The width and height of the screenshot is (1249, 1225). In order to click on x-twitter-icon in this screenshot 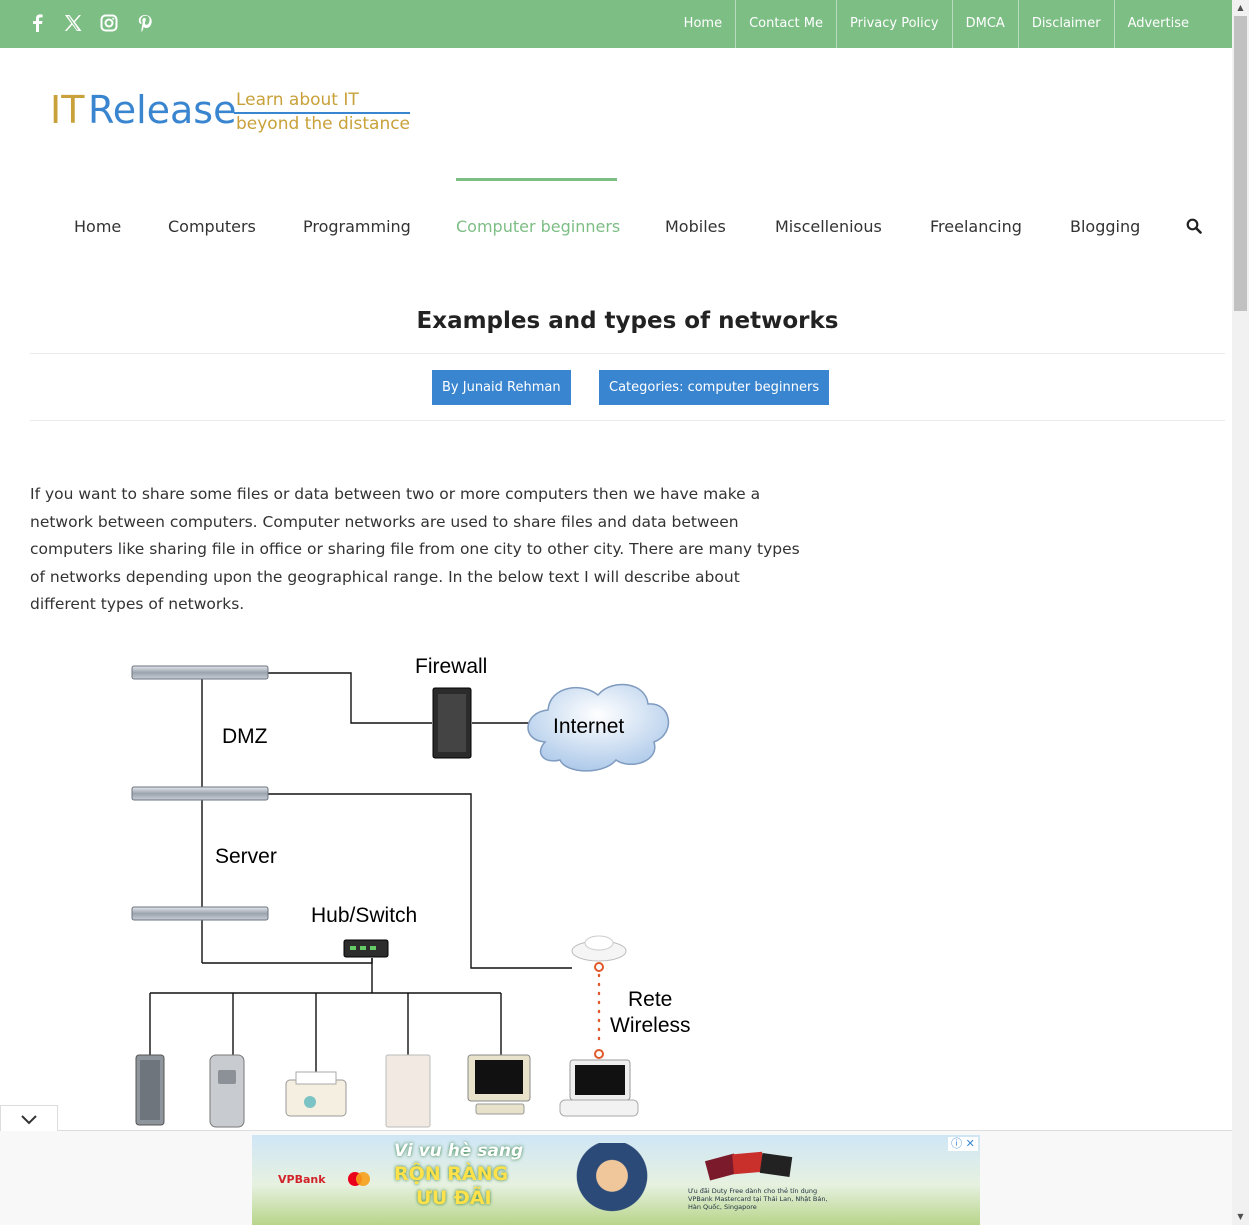, I will do `click(73, 24)`.